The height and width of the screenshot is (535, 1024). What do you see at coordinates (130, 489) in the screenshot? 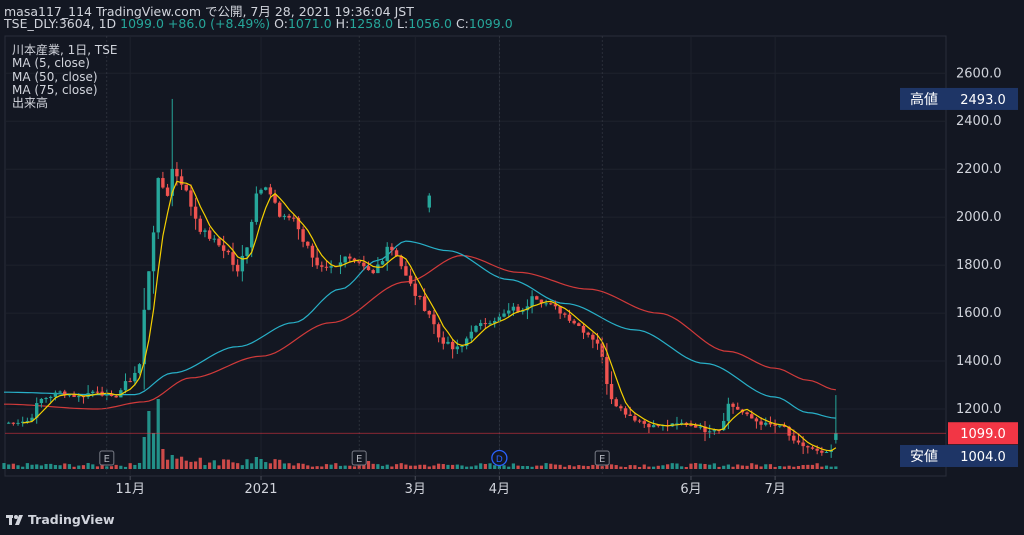
I see `time-tick-label: 11月` at bounding box center [130, 489].